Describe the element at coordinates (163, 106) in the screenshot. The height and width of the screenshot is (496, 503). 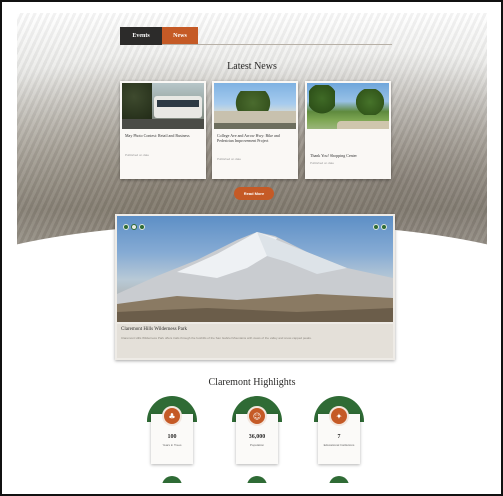
I see `news-thumbnail-bus` at that location.